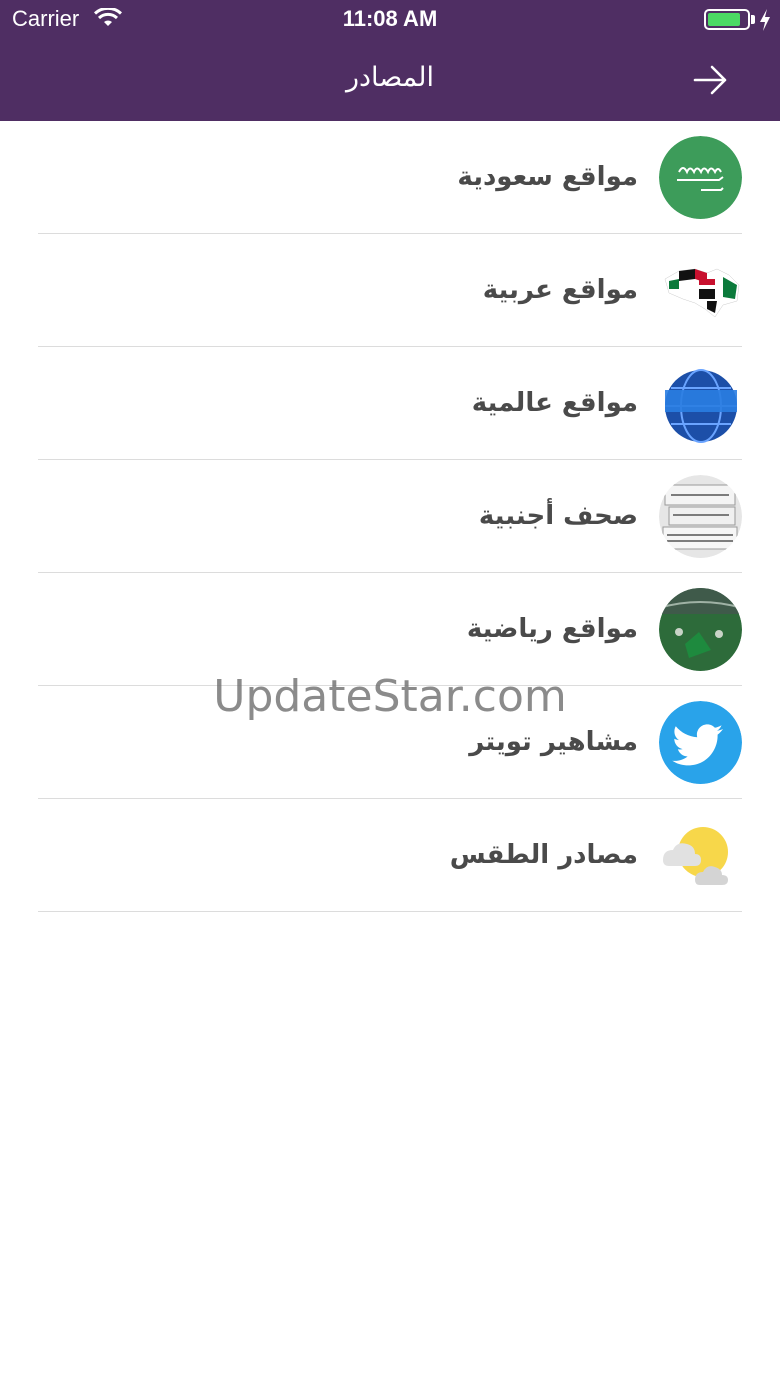 The image size is (780, 1387). I want to click on saudi-flag-icon, so click(700, 177).